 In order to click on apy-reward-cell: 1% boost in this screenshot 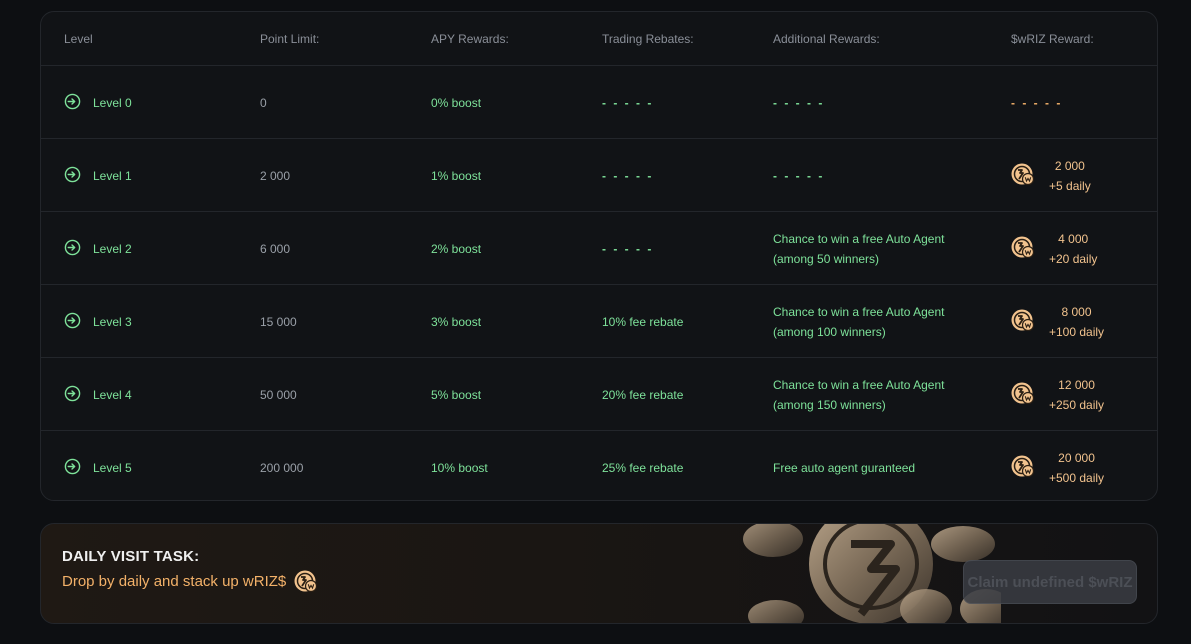, I will do `click(456, 175)`.